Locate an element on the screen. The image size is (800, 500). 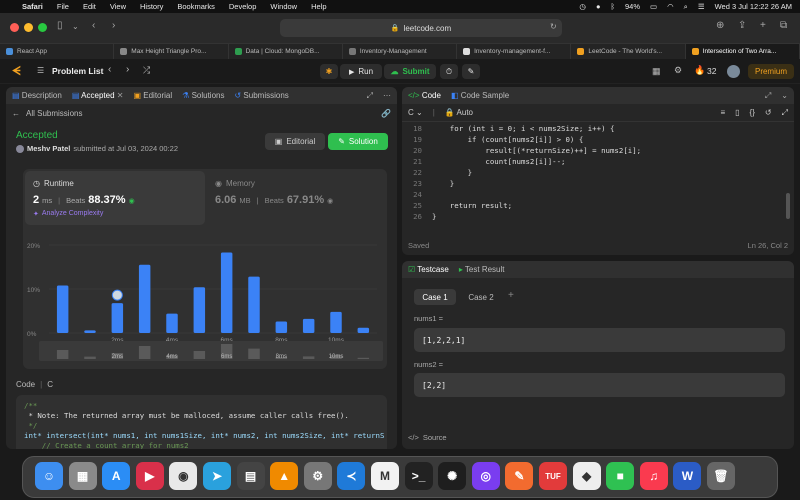
language-select: C ⌄ is located at coordinates (415, 112).